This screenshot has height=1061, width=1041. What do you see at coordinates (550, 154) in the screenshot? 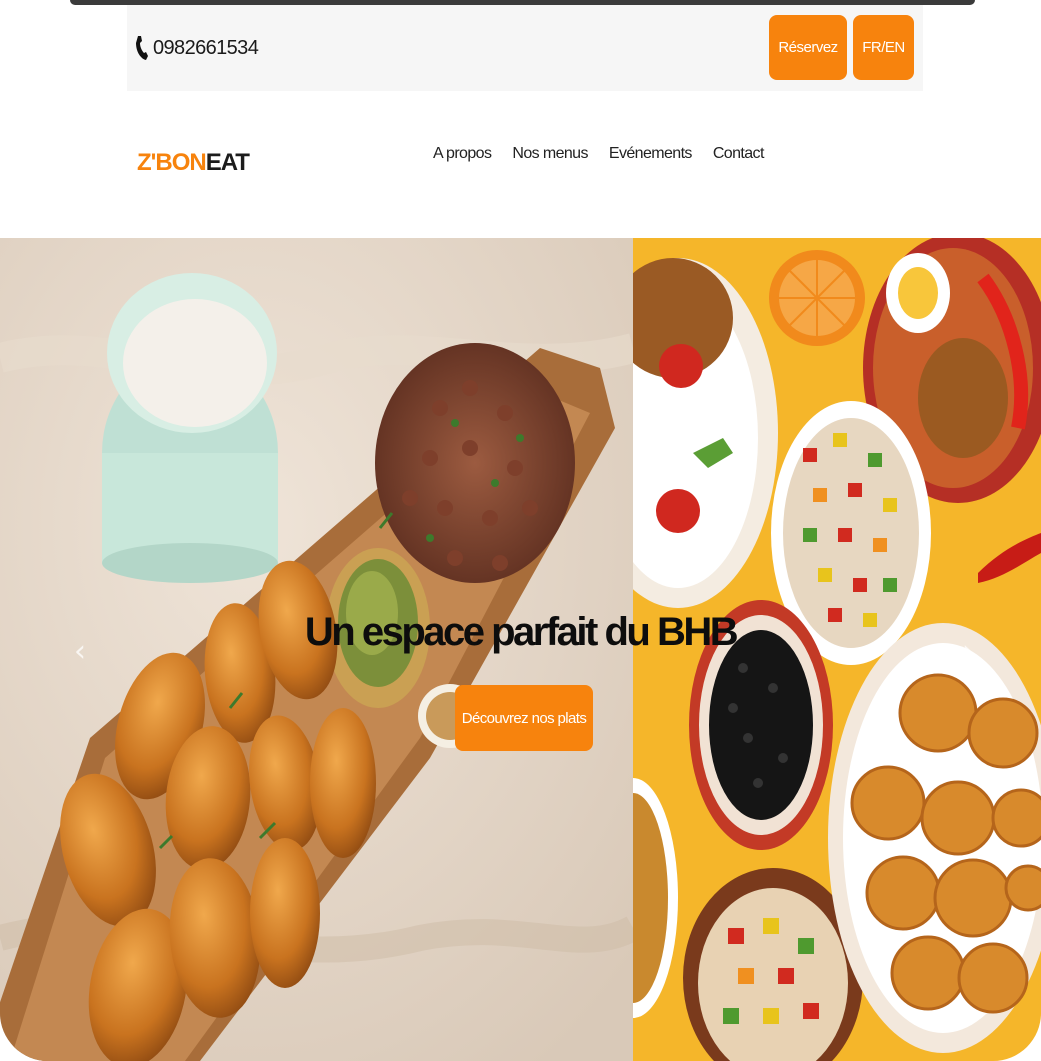
I see `nav-link-menus: Nos menus` at bounding box center [550, 154].